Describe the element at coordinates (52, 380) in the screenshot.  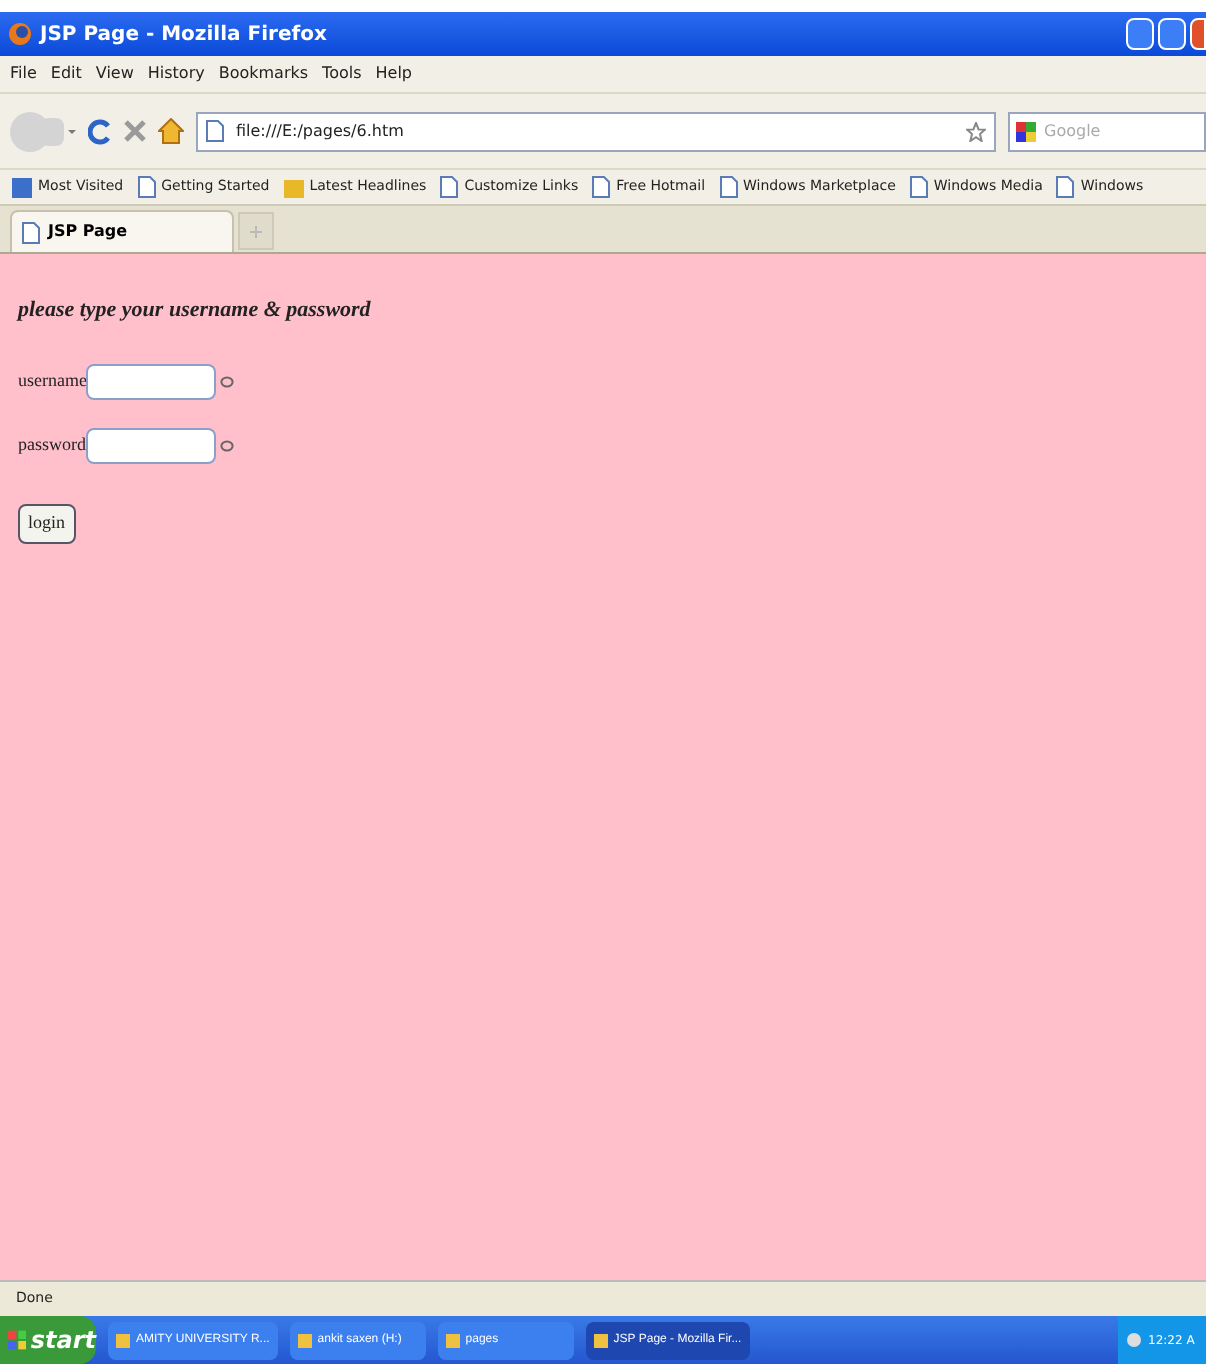
I see `field-label: username` at that location.